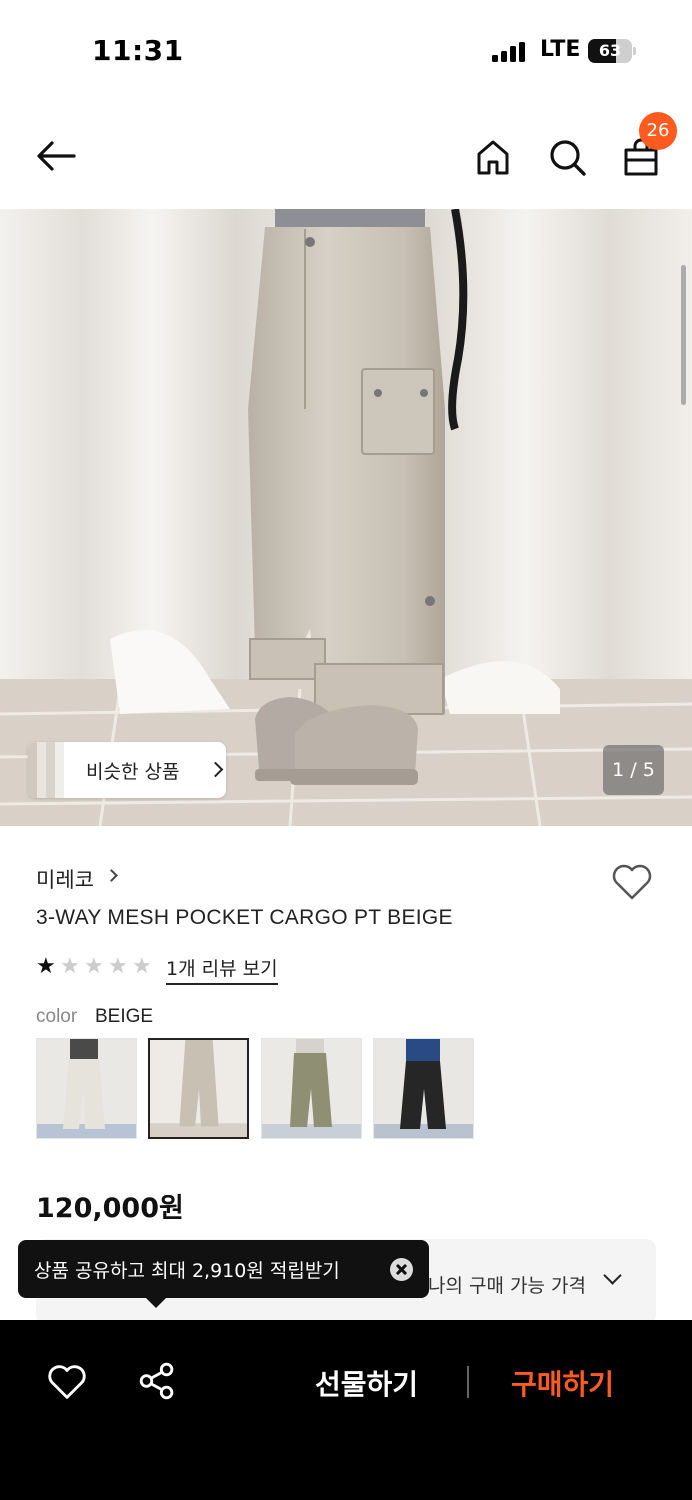 This screenshot has width=692, height=1500. Describe the element at coordinates (133, 772) in the screenshot. I see `similar-products-label: 비슷한 상품` at that location.